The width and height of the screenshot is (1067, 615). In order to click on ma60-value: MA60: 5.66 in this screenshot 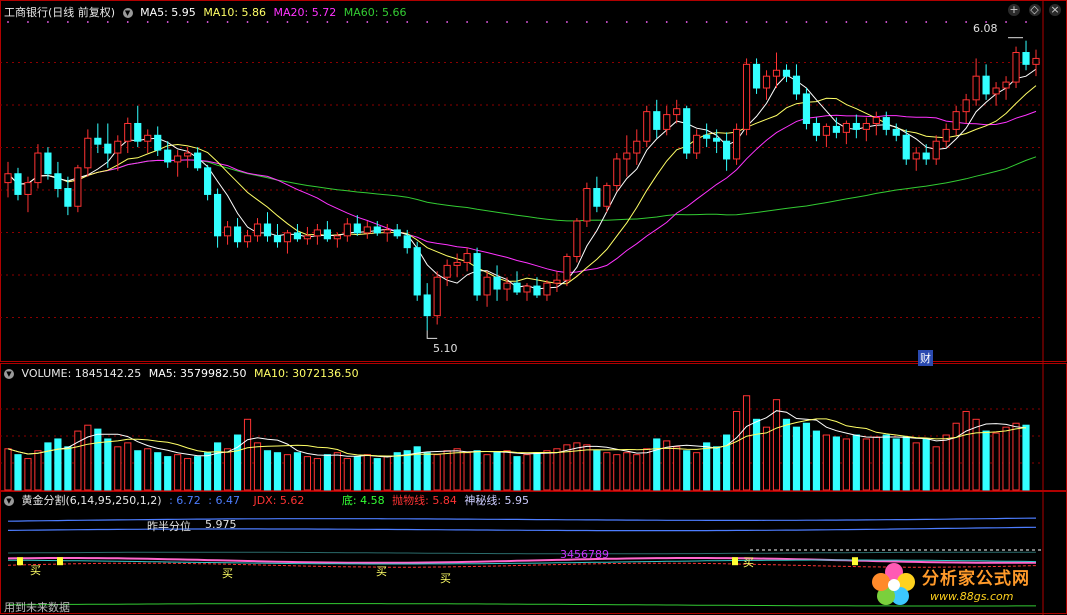, I will do `click(375, 12)`.